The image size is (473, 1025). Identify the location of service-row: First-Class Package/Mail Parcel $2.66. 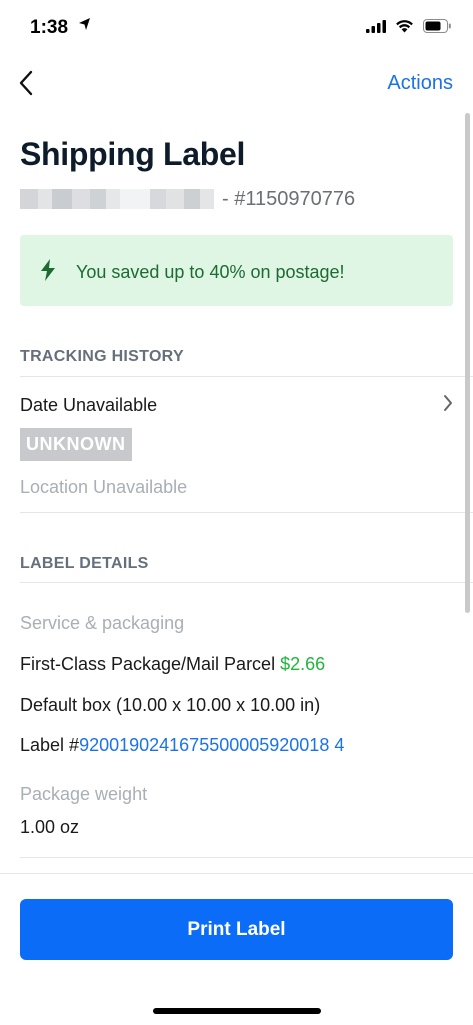
(172, 664).